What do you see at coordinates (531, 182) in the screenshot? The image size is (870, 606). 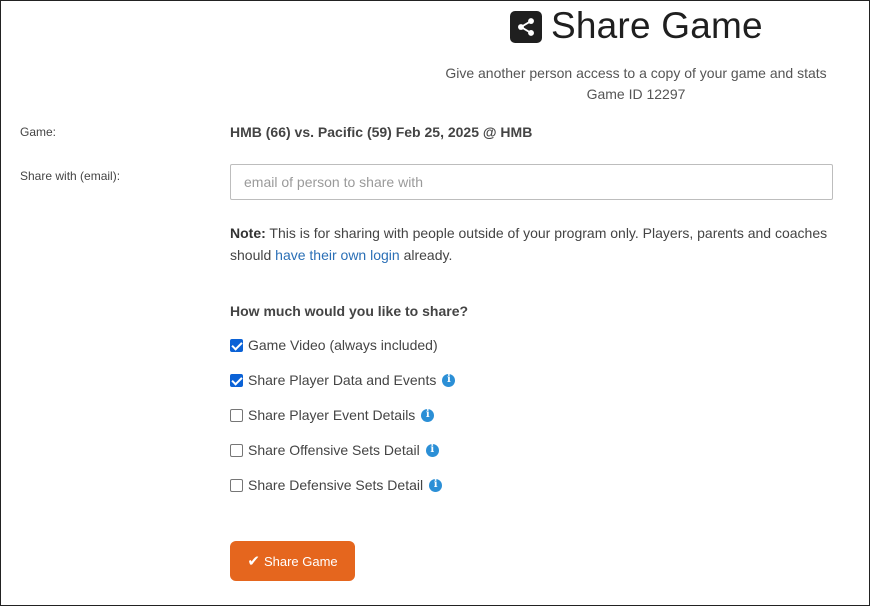 I see `email-field` at bounding box center [531, 182].